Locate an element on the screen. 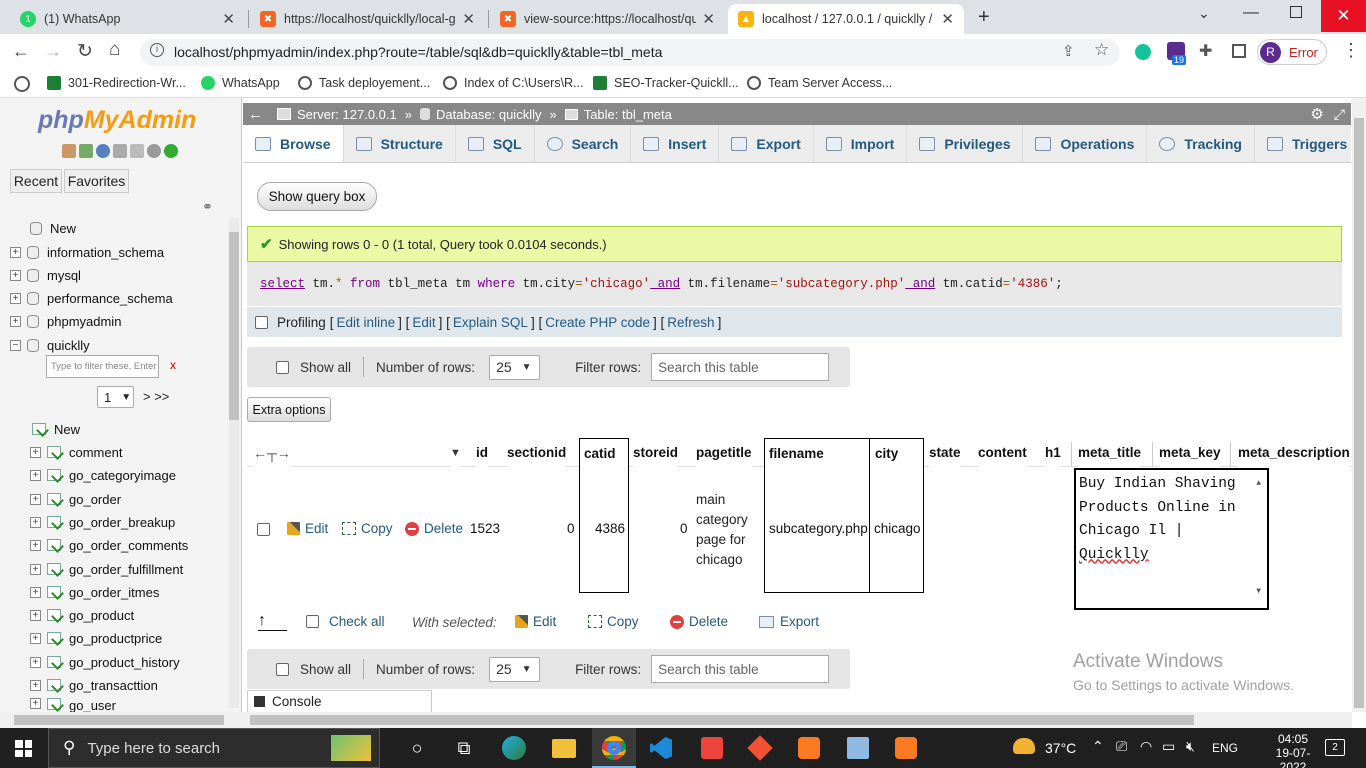 The width and height of the screenshot is (1366, 768). back-icon: ← is located at coordinates (21, 51).